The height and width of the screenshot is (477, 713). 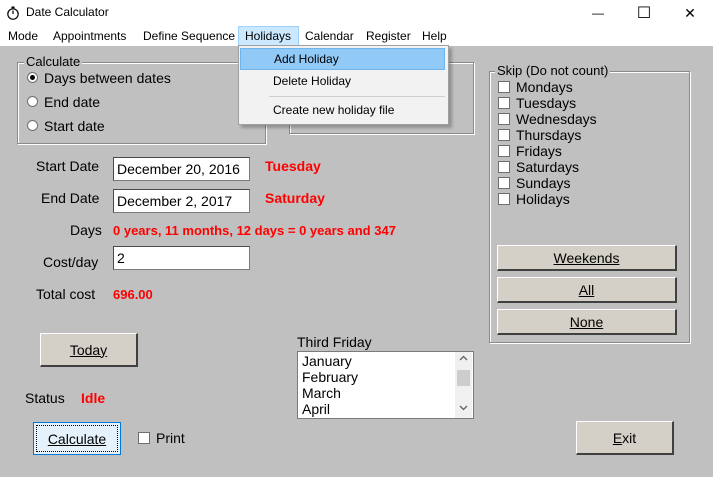 What do you see at coordinates (463, 408) in the screenshot?
I see `scroll-down-icon` at bounding box center [463, 408].